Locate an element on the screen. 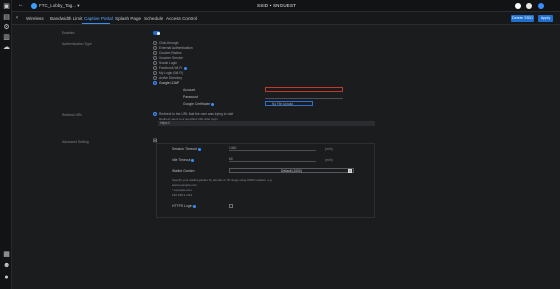 The width and height of the screenshot is (560, 289). session-timeout-label: Session Timeout is located at coordinates (187, 149).